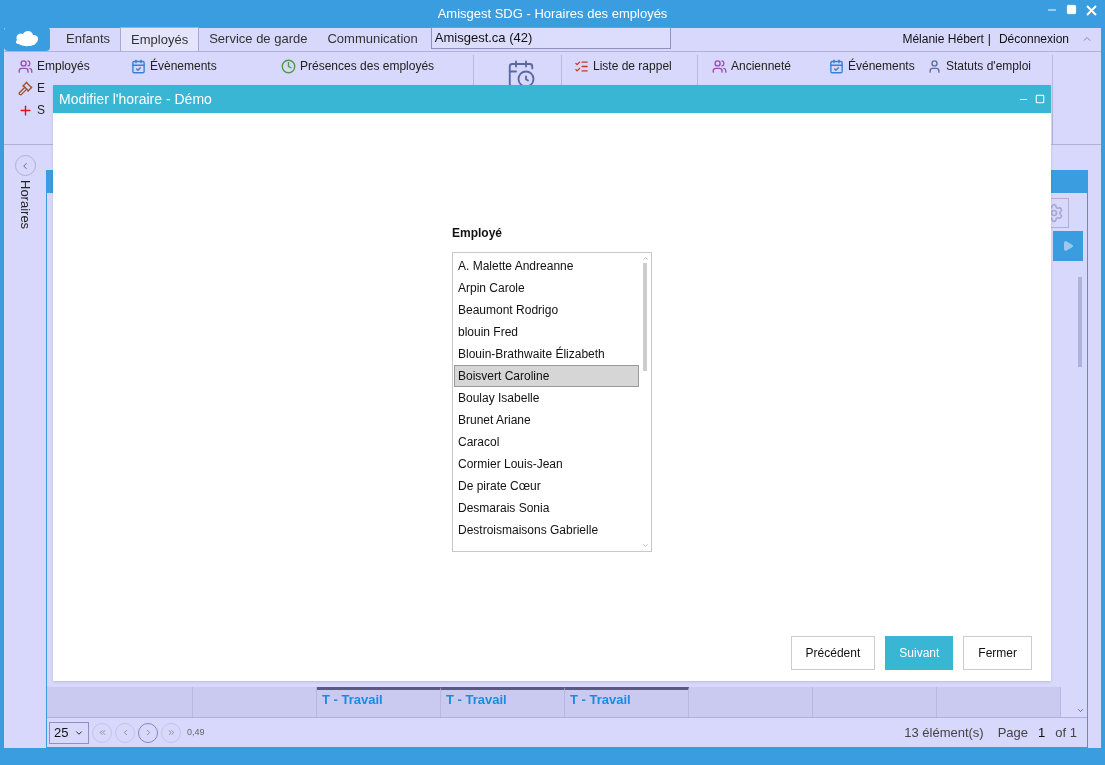  I want to click on page-label: Page, so click(1013, 732).